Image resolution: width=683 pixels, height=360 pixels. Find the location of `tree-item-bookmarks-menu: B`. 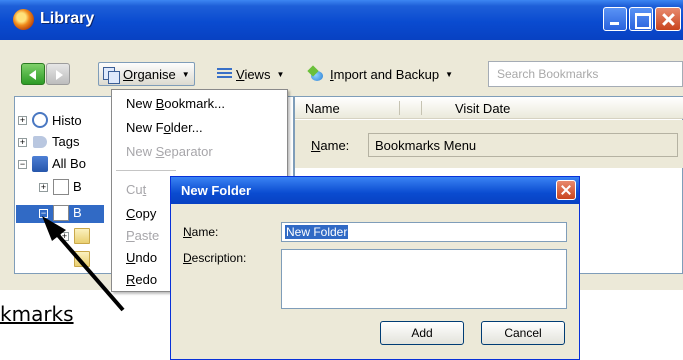

tree-item-bookmarks-menu: B is located at coordinates (77, 212).